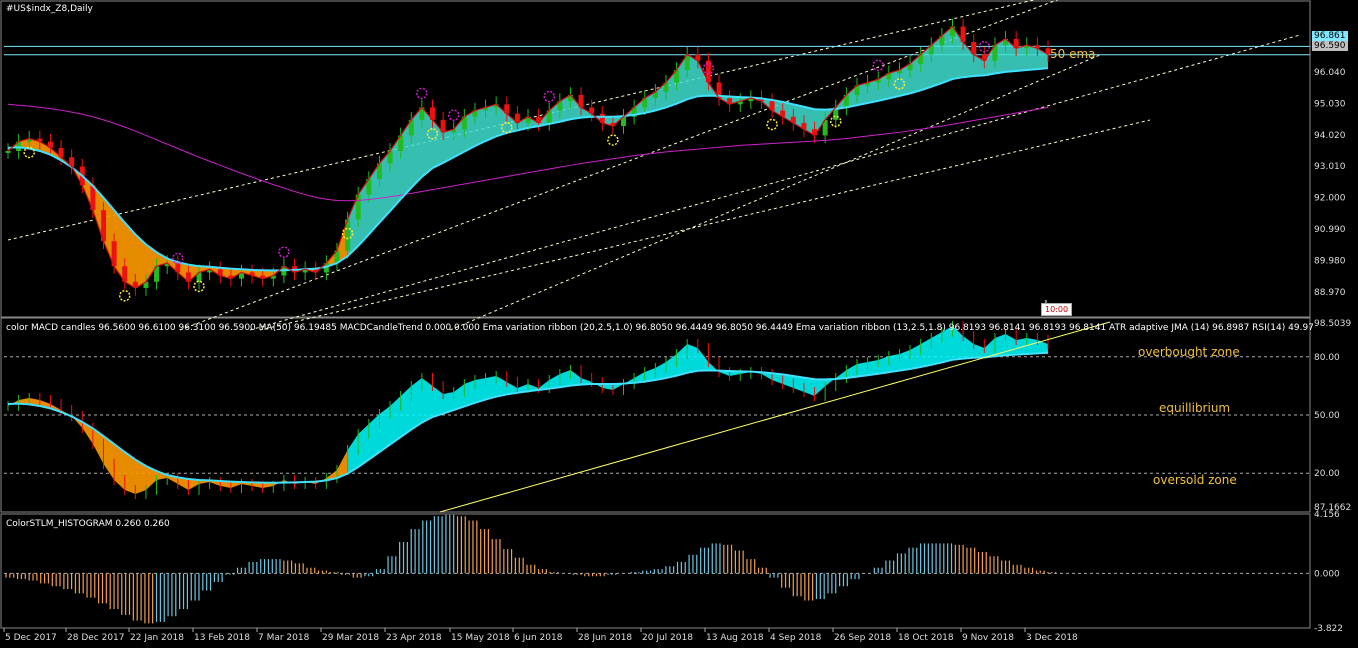  Describe the element at coordinates (926, 638) in the screenshot. I see `time-tick-label: 18 Oct 2018` at that location.